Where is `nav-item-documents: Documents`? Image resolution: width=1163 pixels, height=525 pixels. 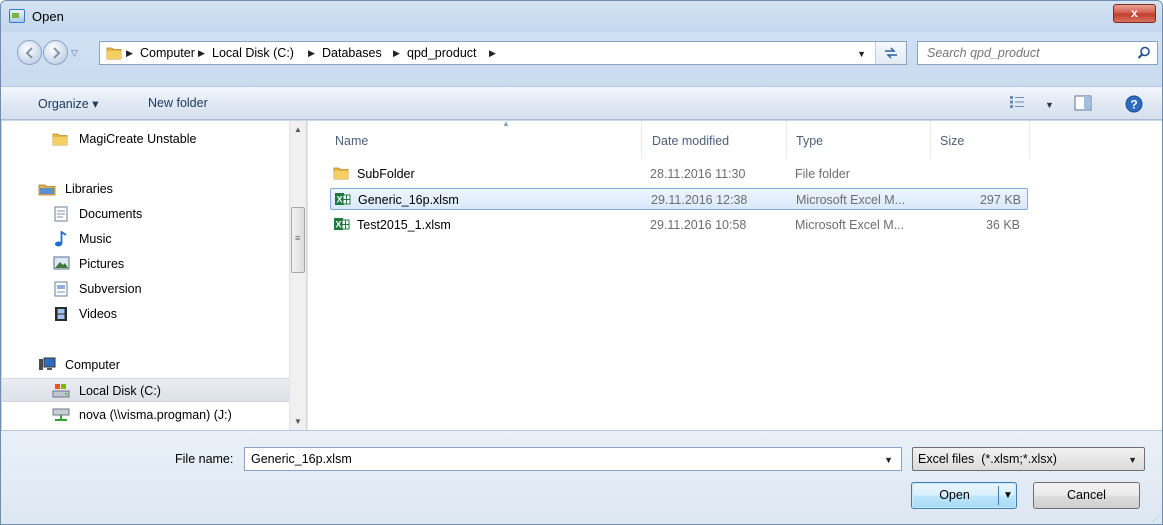
nav-item-documents: Documents is located at coordinates (145, 214).